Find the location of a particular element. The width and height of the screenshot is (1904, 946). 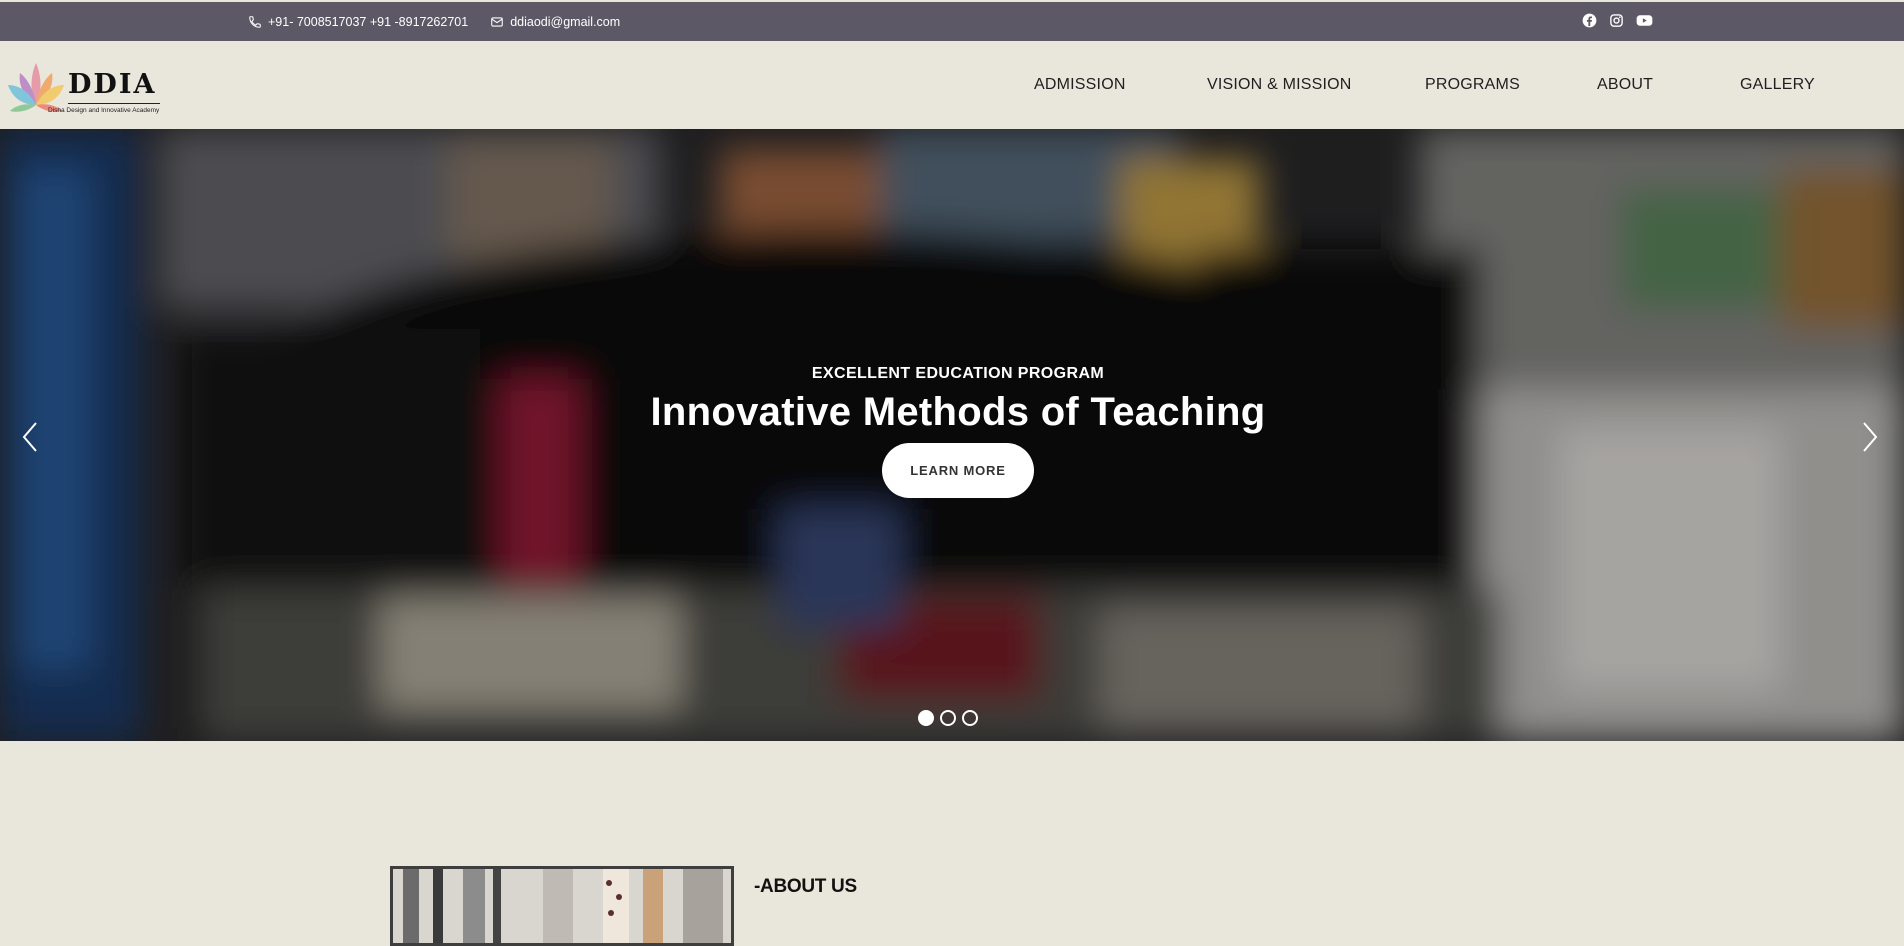

phone-icon is located at coordinates (255, 22).